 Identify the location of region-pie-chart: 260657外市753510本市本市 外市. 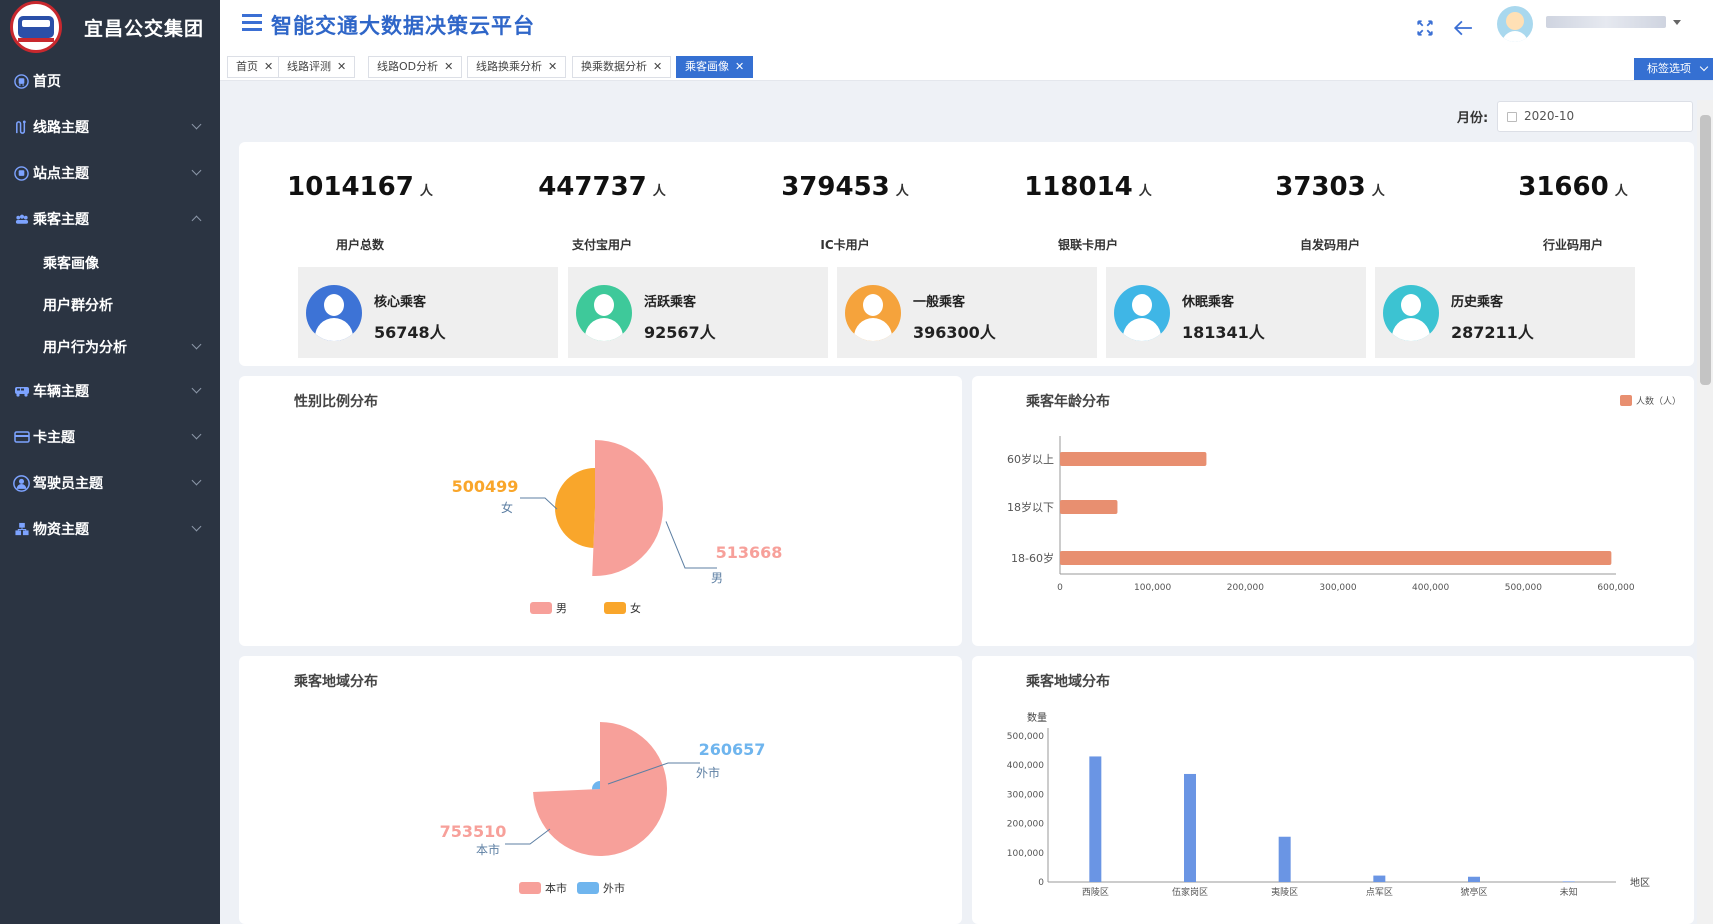
(602, 808).